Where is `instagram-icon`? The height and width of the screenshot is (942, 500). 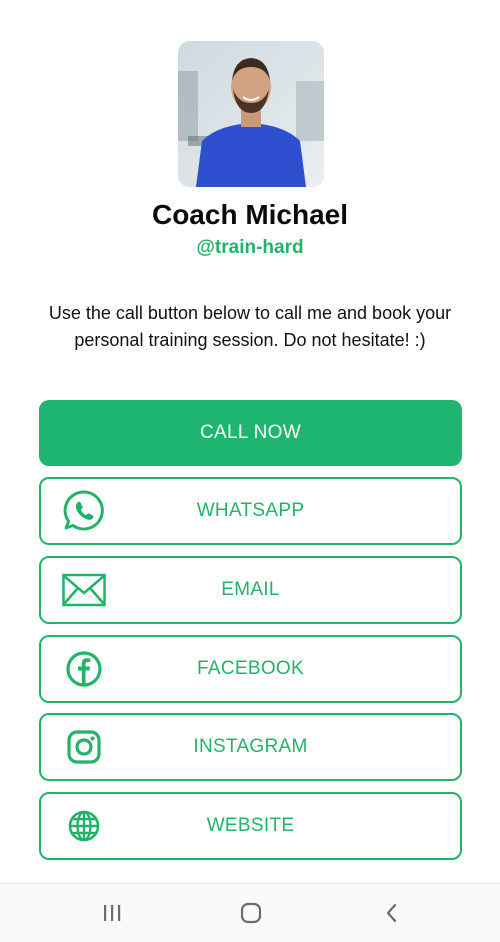 instagram-icon is located at coordinates (84, 747).